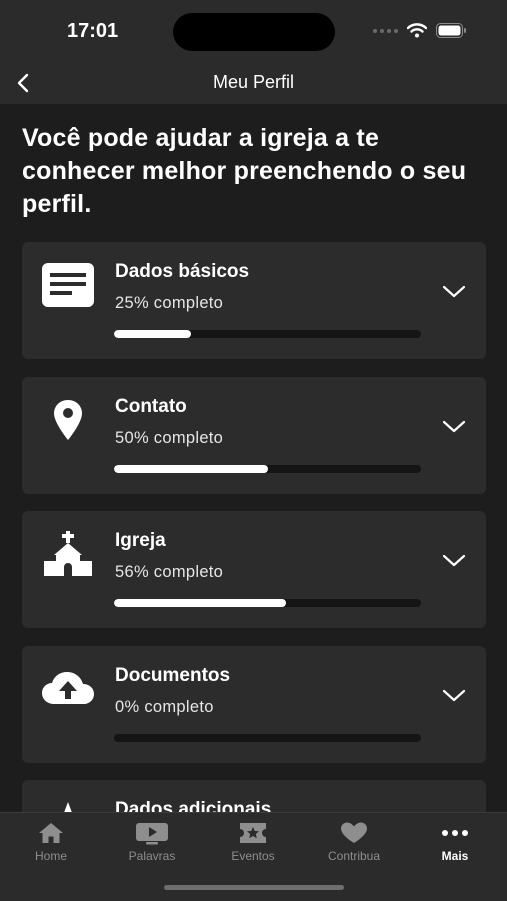 The image size is (507, 901). I want to click on card-title: Documentos, so click(173, 675).